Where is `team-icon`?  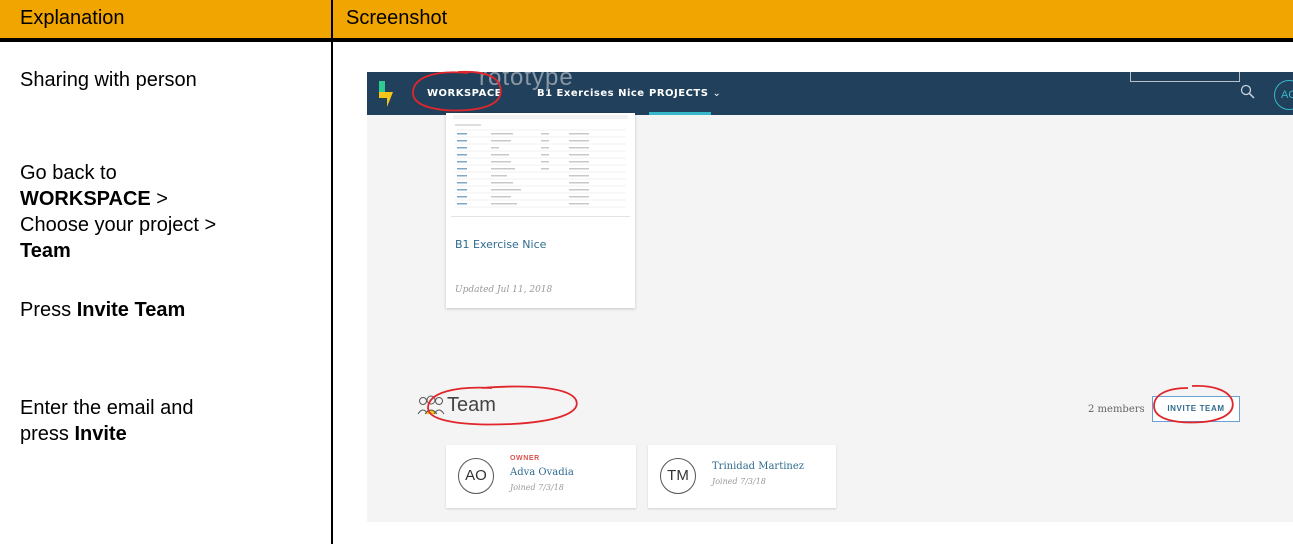
team-icon is located at coordinates (431, 405).